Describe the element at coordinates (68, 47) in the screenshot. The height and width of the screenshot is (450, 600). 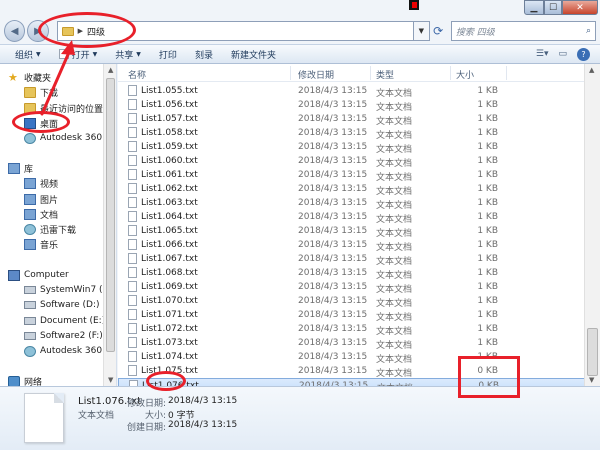
I see `arrow-head-icon` at that location.